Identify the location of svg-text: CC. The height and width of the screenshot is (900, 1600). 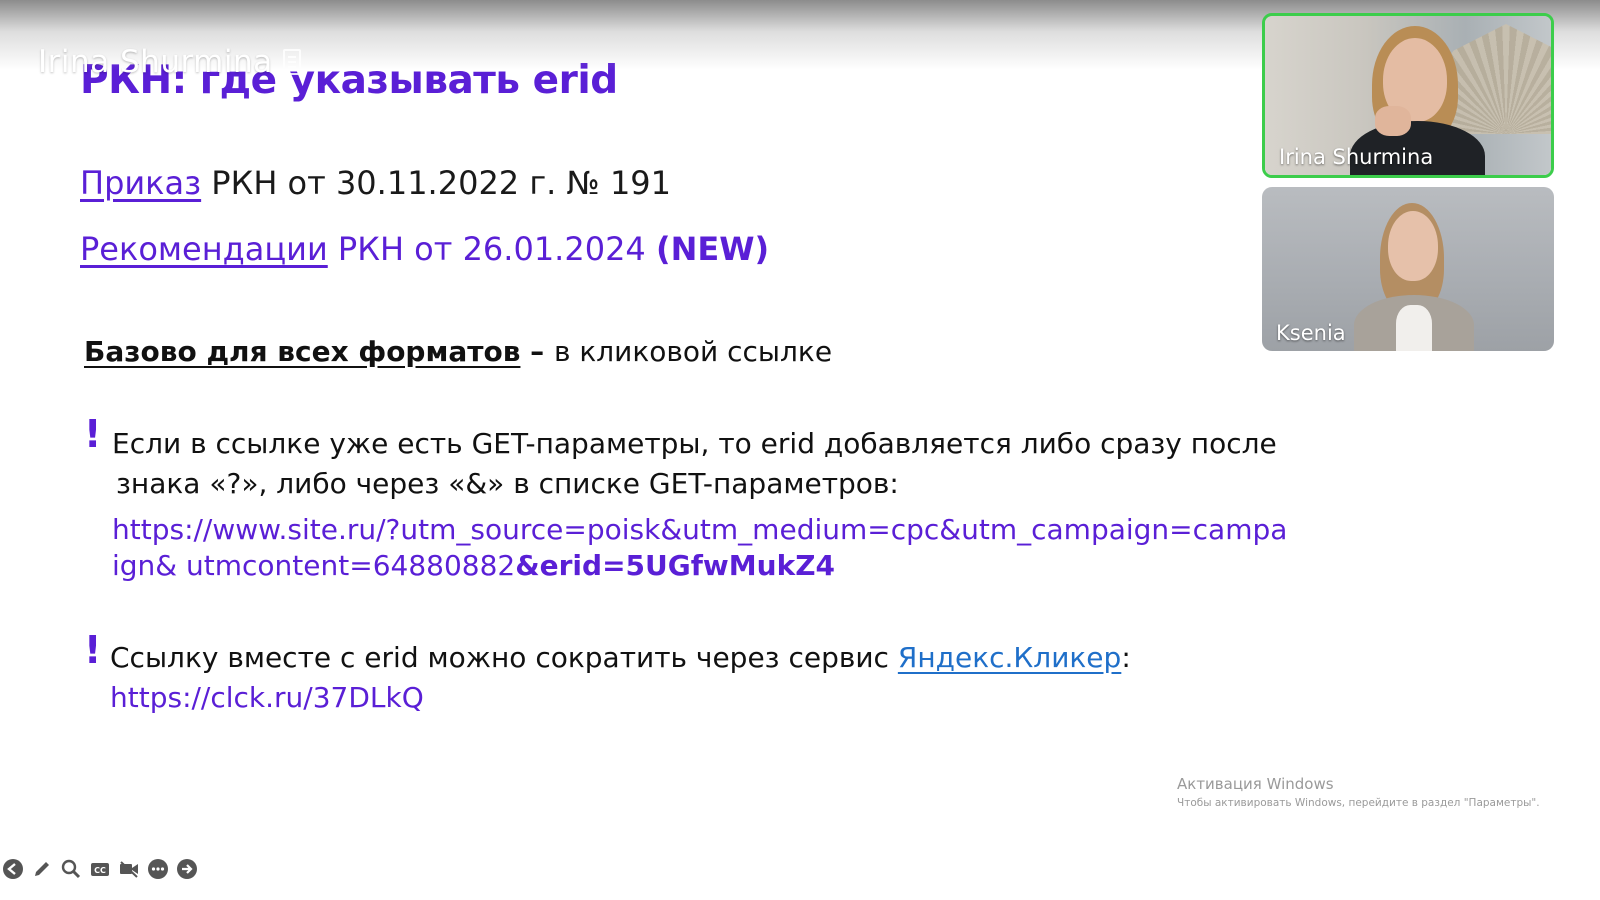
(100, 870).